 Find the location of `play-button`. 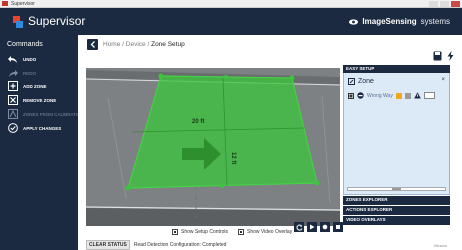

play-button is located at coordinates (312, 227).